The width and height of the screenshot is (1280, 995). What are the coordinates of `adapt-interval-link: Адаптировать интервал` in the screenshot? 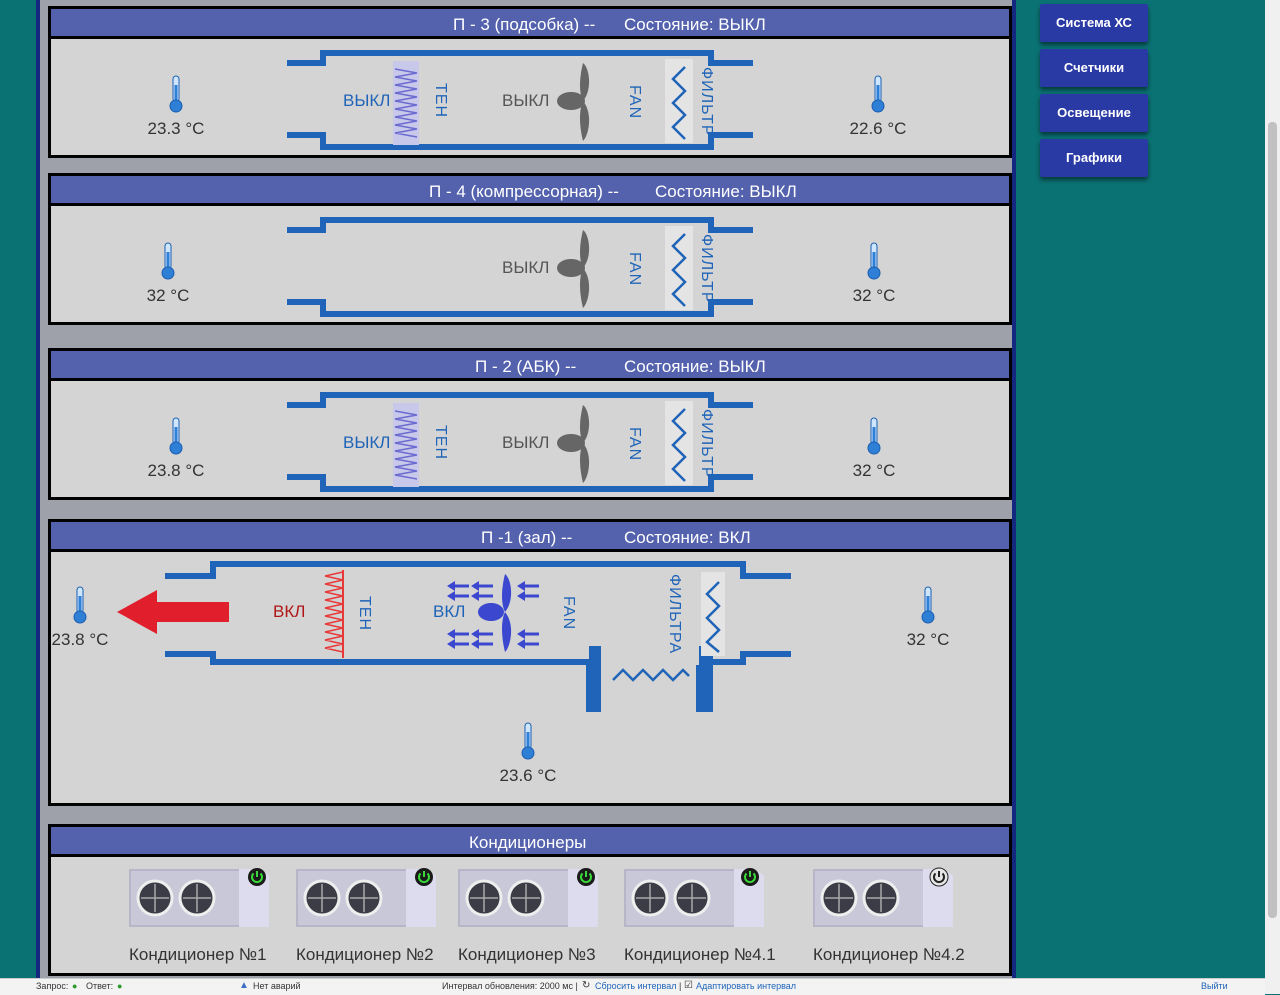 It's located at (746, 986).